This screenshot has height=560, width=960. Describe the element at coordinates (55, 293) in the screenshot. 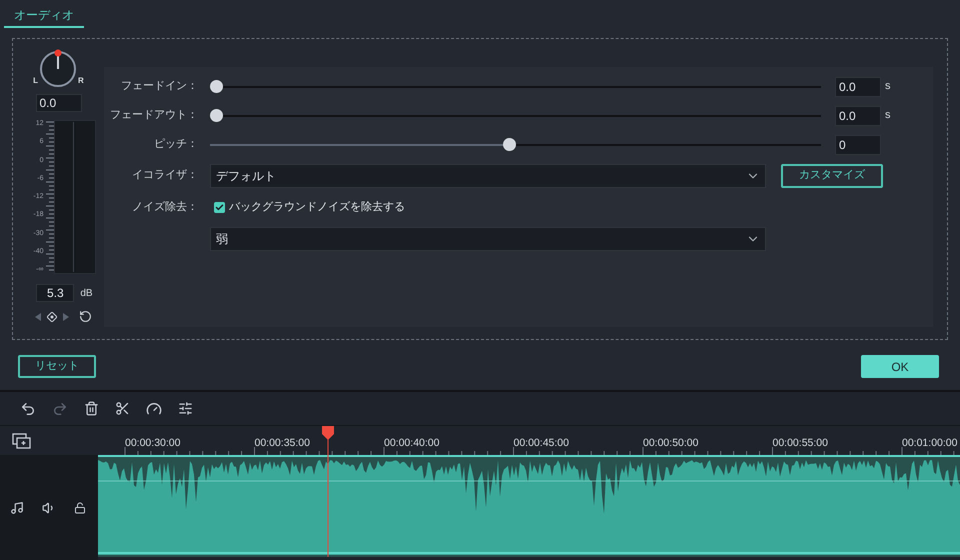

I see `gain-value-field: 5.3` at that location.